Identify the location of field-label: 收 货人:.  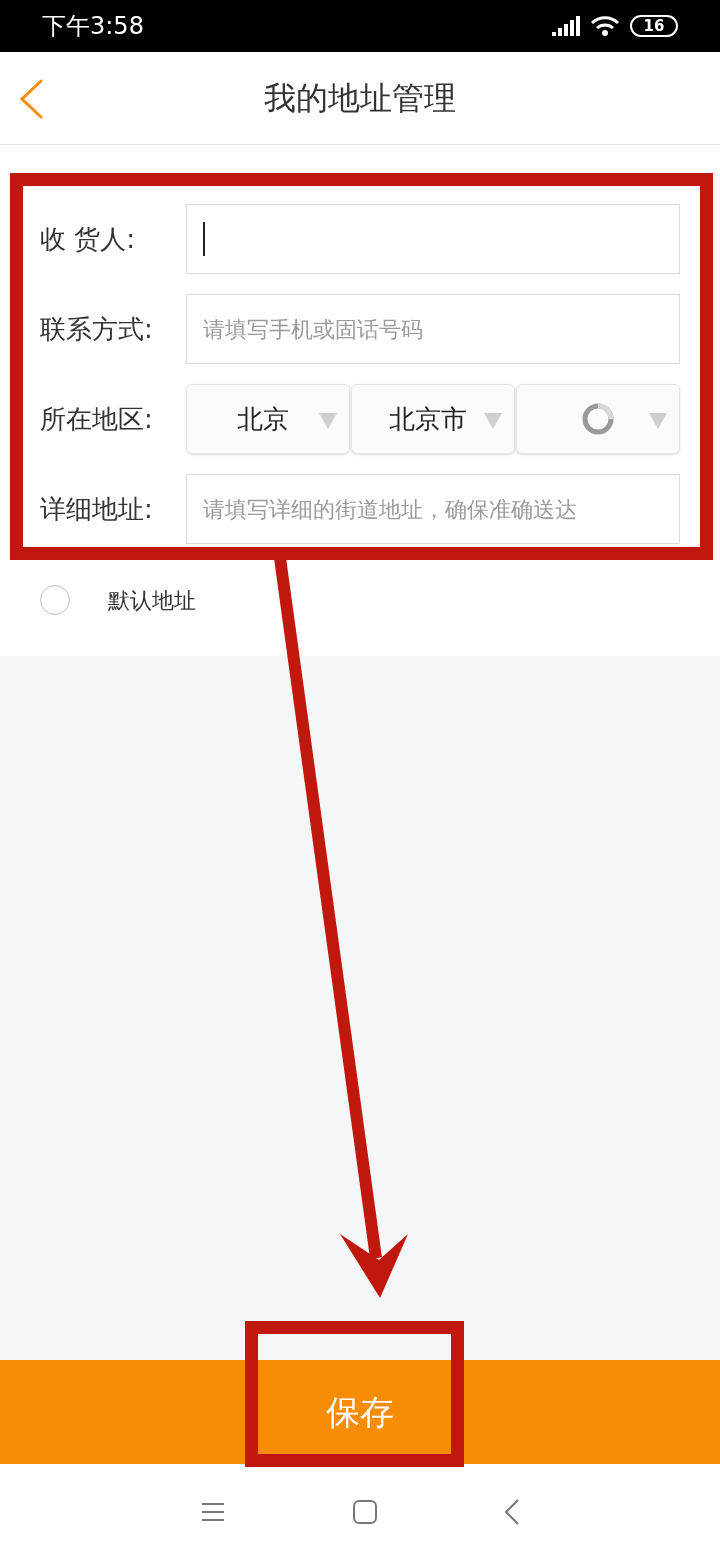
(88, 239).